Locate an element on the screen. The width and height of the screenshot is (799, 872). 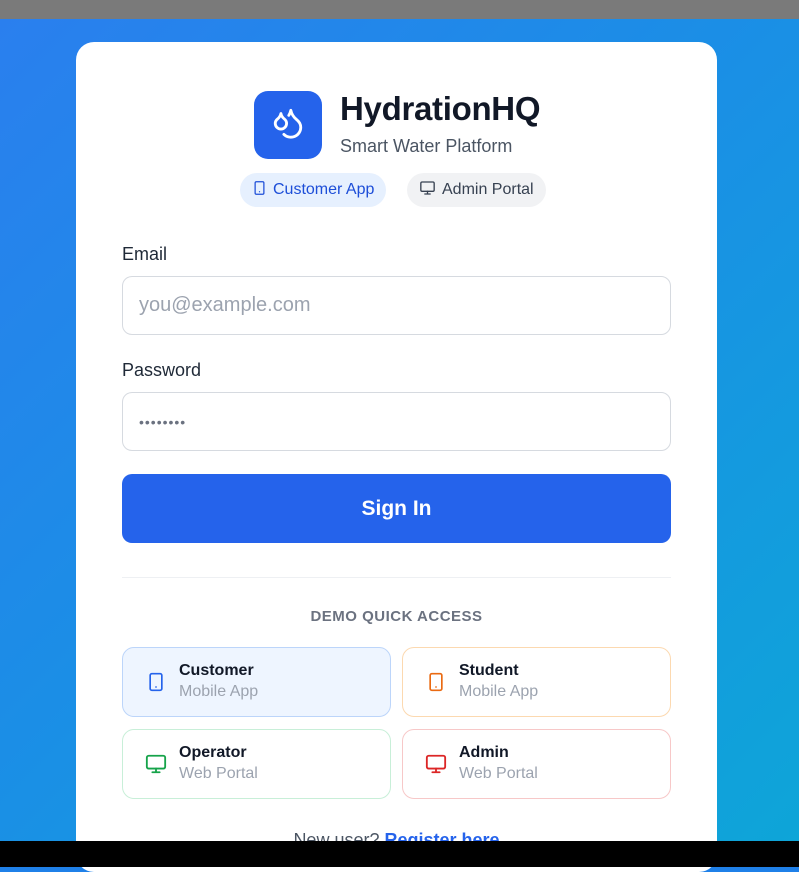
divider is located at coordinates (396, 577).